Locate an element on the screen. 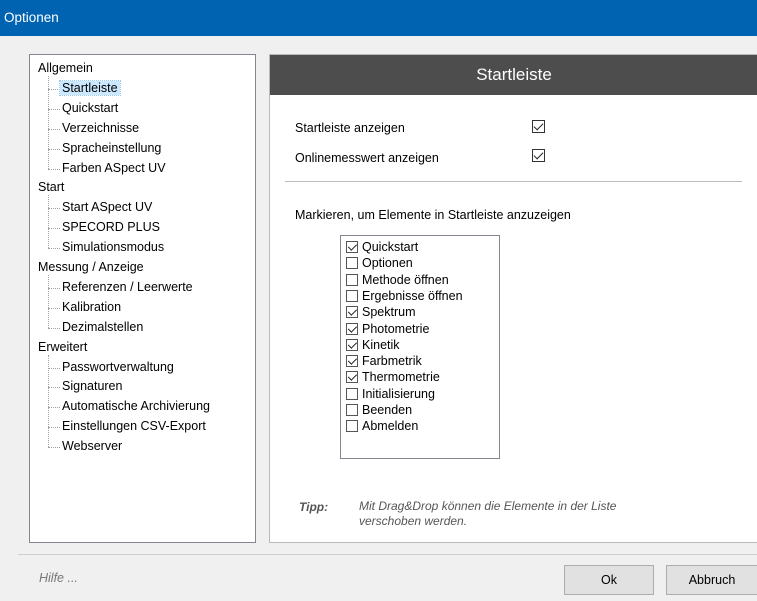 This screenshot has width=757, height=601. tree-item-label: Startleiste is located at coordinates (90, 87).